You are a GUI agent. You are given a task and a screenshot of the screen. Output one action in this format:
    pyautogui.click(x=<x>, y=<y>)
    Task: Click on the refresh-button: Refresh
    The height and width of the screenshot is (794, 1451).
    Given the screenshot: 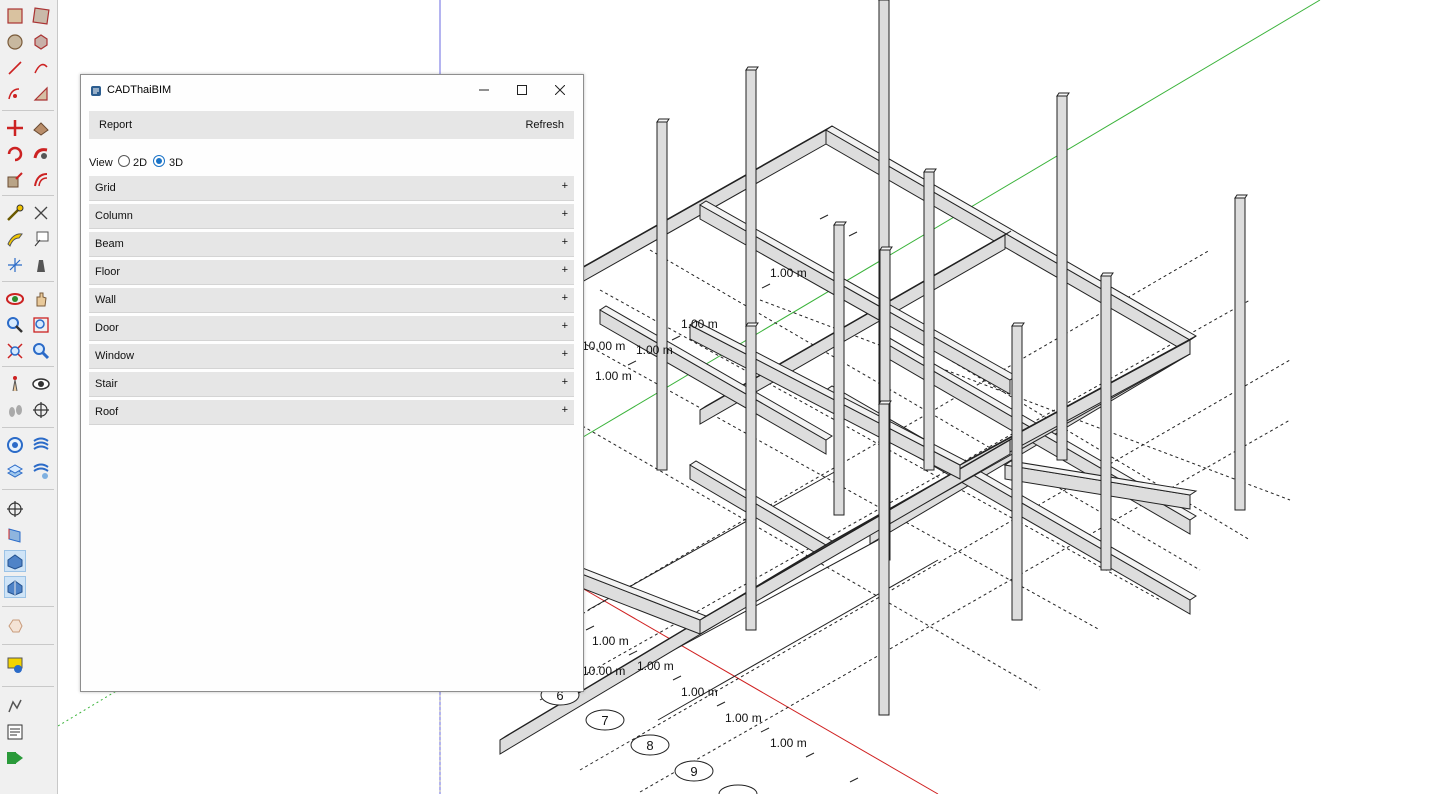 What is the action you would take?
    pyautogui.click(x=544, y=125)
    